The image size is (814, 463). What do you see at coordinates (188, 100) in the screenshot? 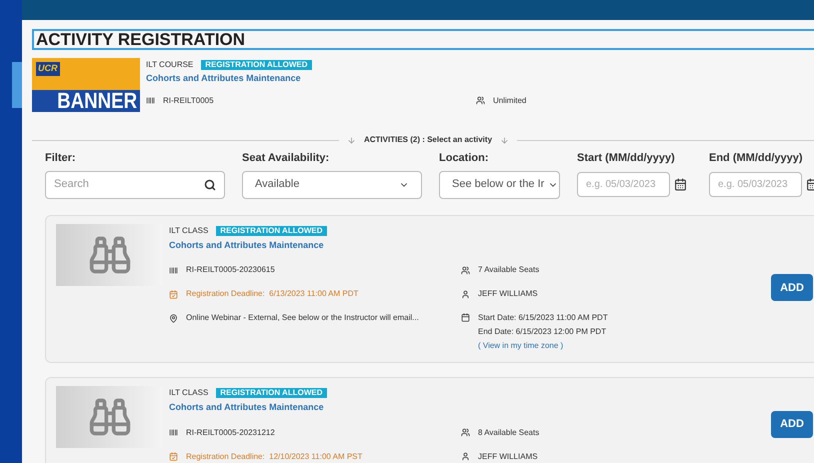
I see `course-code: RI-REILT0005` at bounding box center [188, 100].